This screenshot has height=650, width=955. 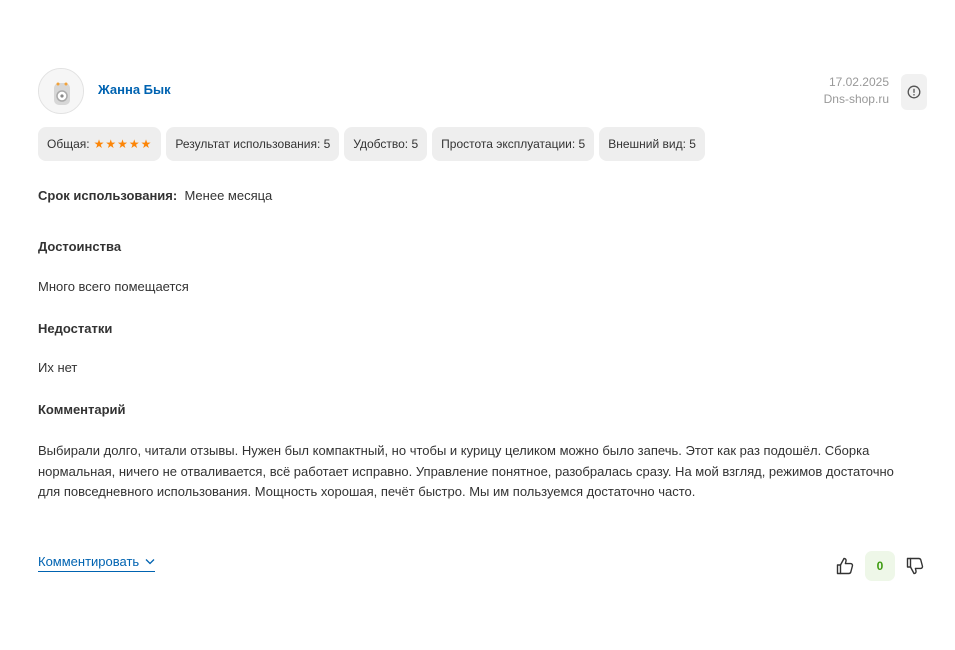 I want to click on review-source: Dns-shop.ru, so click(x=856, y=99).